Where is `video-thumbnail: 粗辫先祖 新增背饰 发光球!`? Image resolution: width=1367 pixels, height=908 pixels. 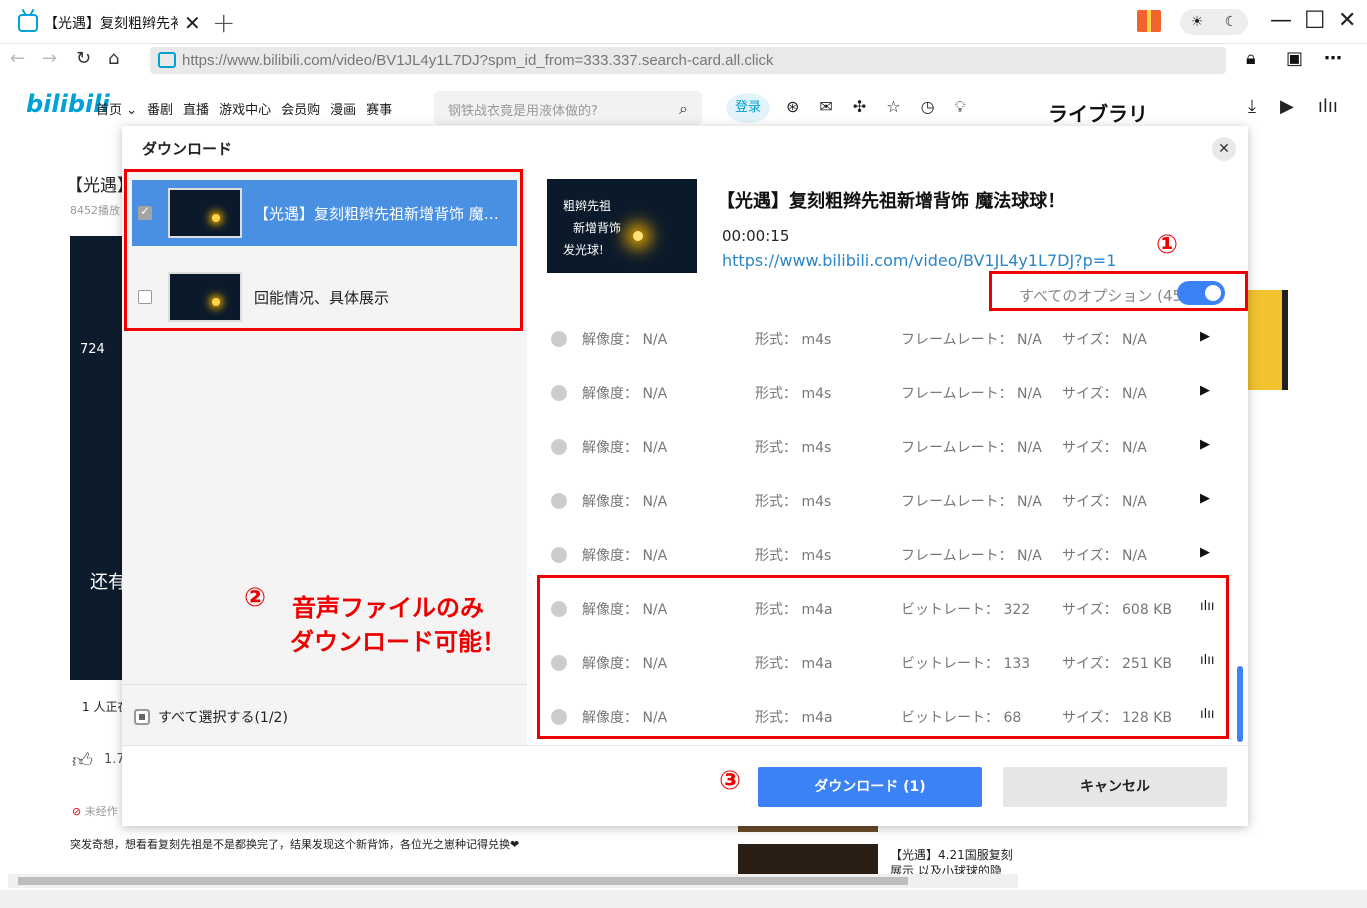
video-thumbnail: 粗辫先祖 新增背饰 发光球! is located at coordinates (622, 226).